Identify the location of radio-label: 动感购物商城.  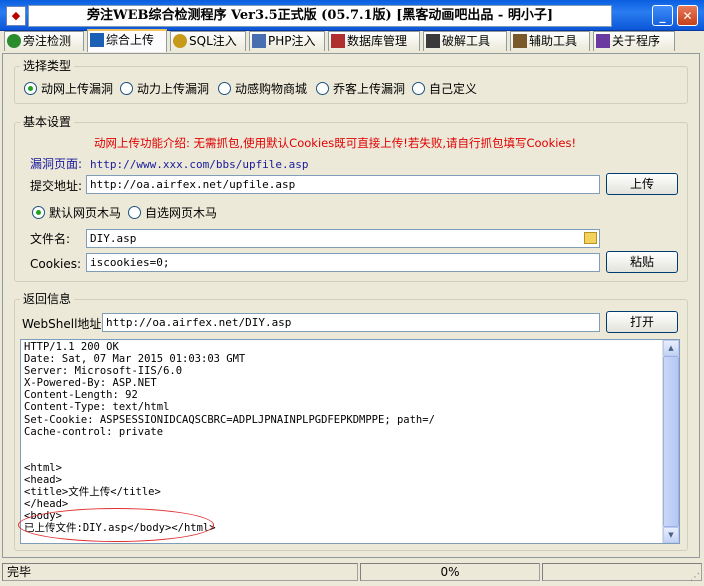
(271, 89).